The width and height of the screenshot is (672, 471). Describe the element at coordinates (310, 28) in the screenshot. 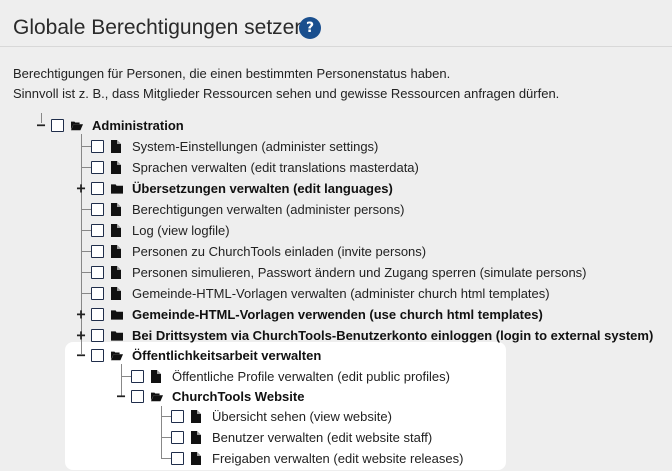

I see `help-icon: ?` at that location.